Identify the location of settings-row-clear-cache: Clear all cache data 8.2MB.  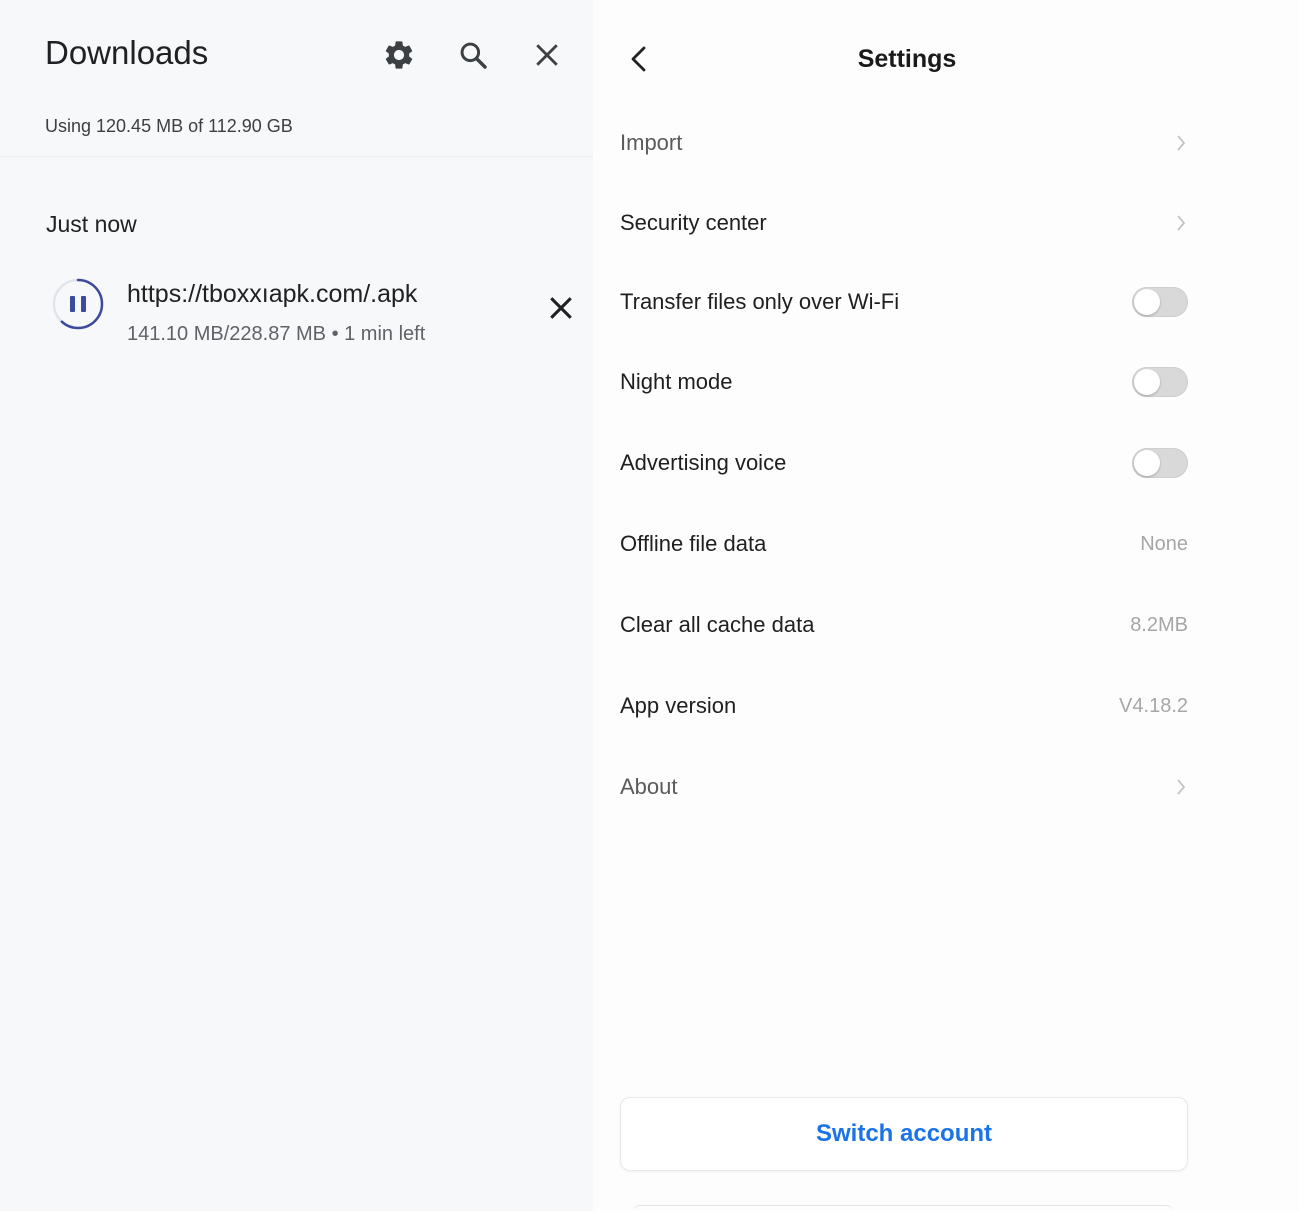
(904, 625).